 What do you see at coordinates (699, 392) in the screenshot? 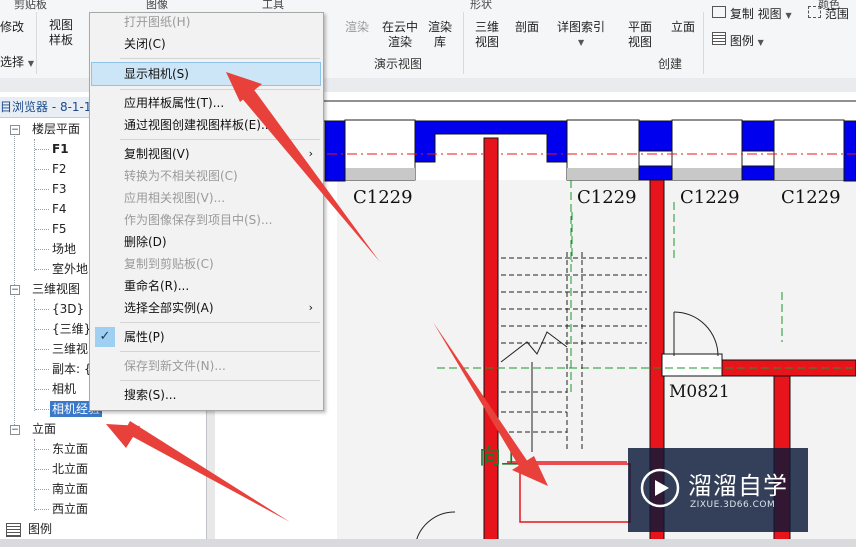
I see `door-tag: M0821` at bounding box center [699, 392].